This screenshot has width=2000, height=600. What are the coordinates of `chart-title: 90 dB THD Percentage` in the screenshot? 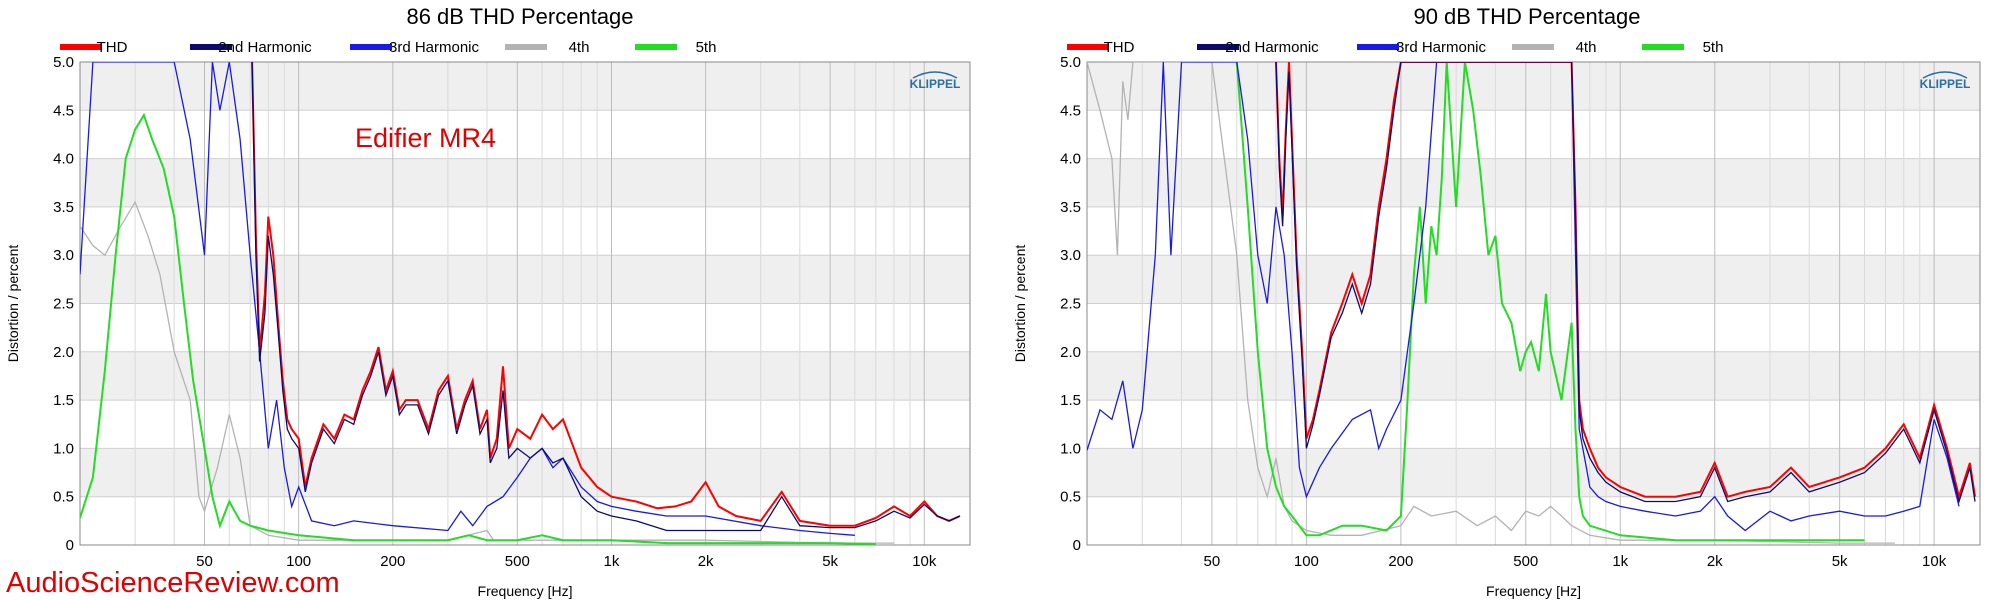 It's located at (1526, 16).